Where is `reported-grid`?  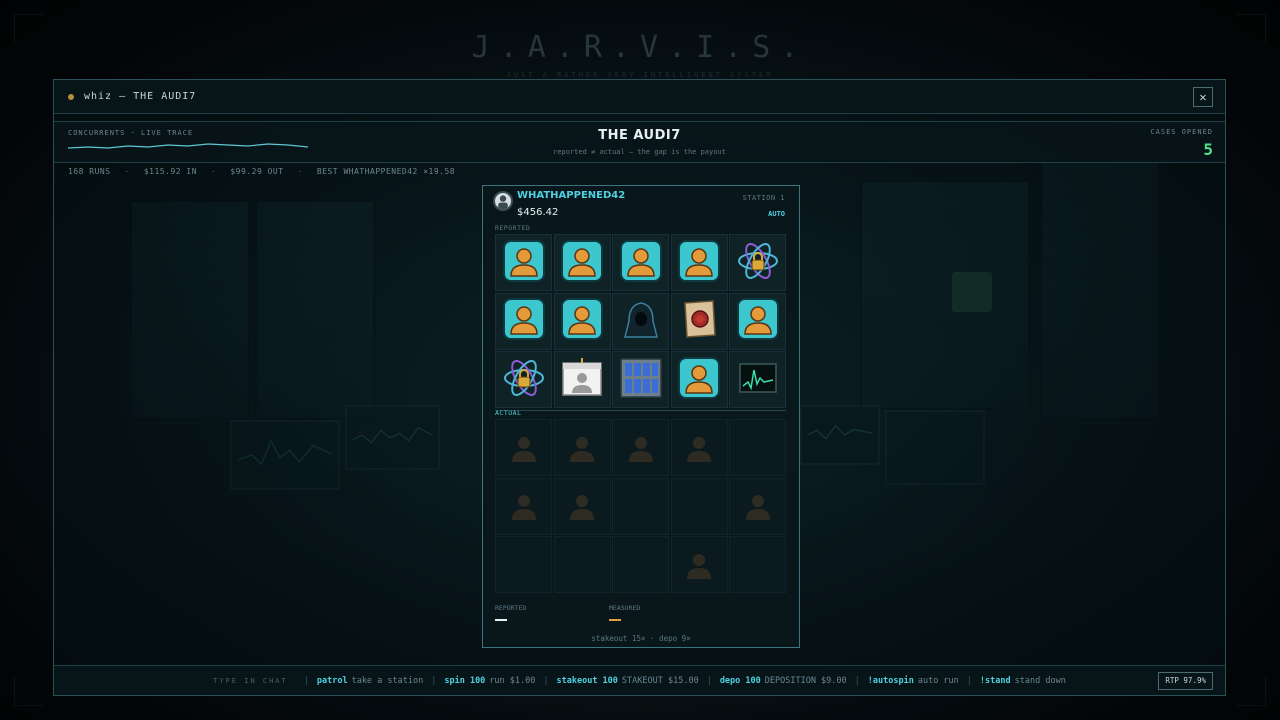
reported-grid is located at coordinates (640, 321).